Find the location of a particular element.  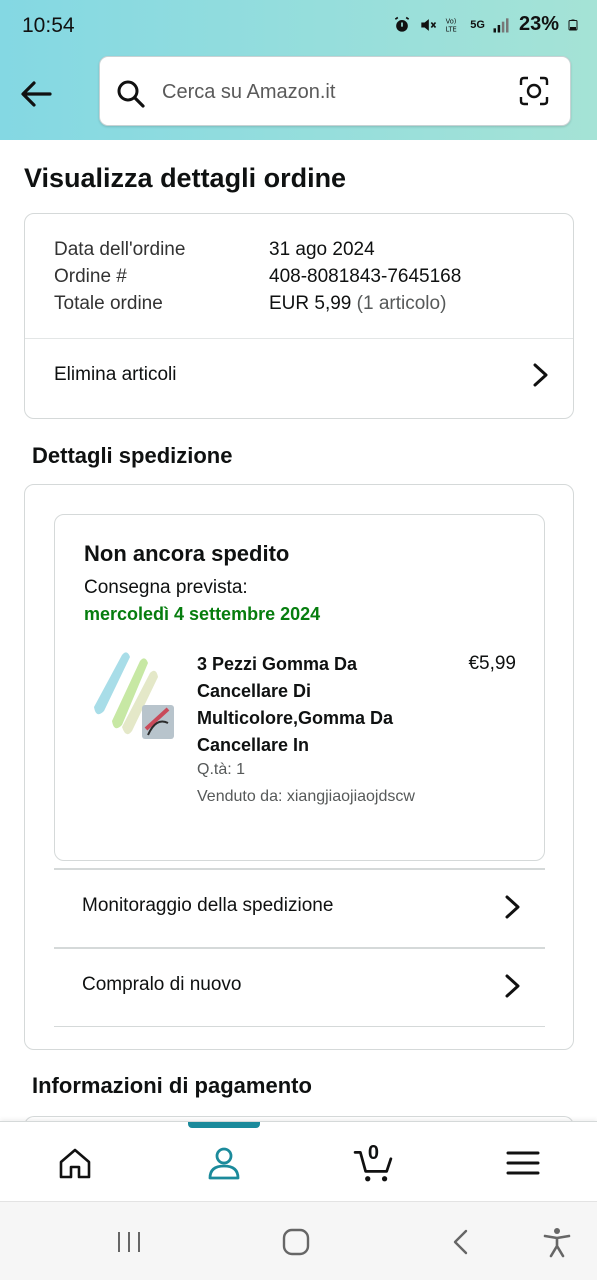

volte-icon: Vo)LTE is located at coordinates (451, 25).